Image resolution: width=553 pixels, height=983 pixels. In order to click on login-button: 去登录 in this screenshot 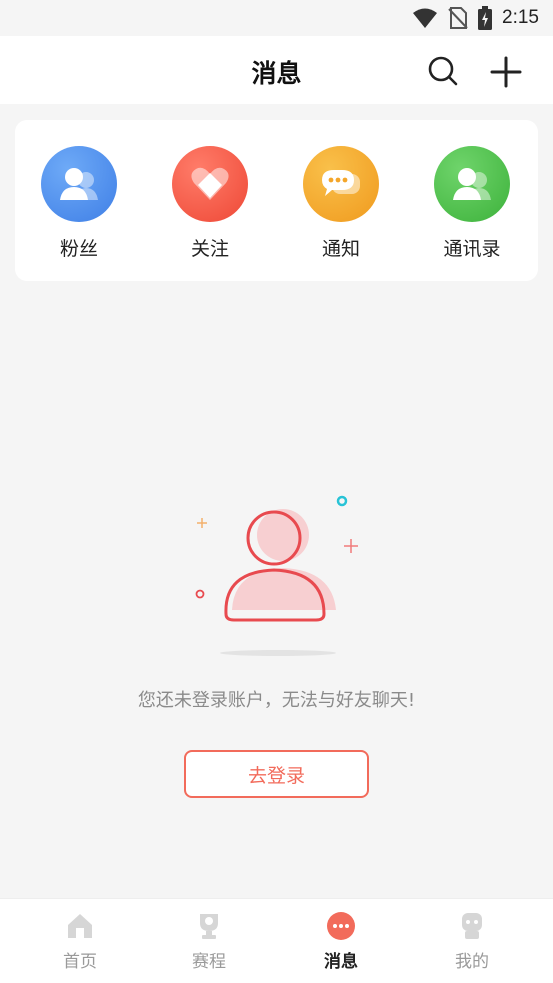, I will do `click(276, 774)`.